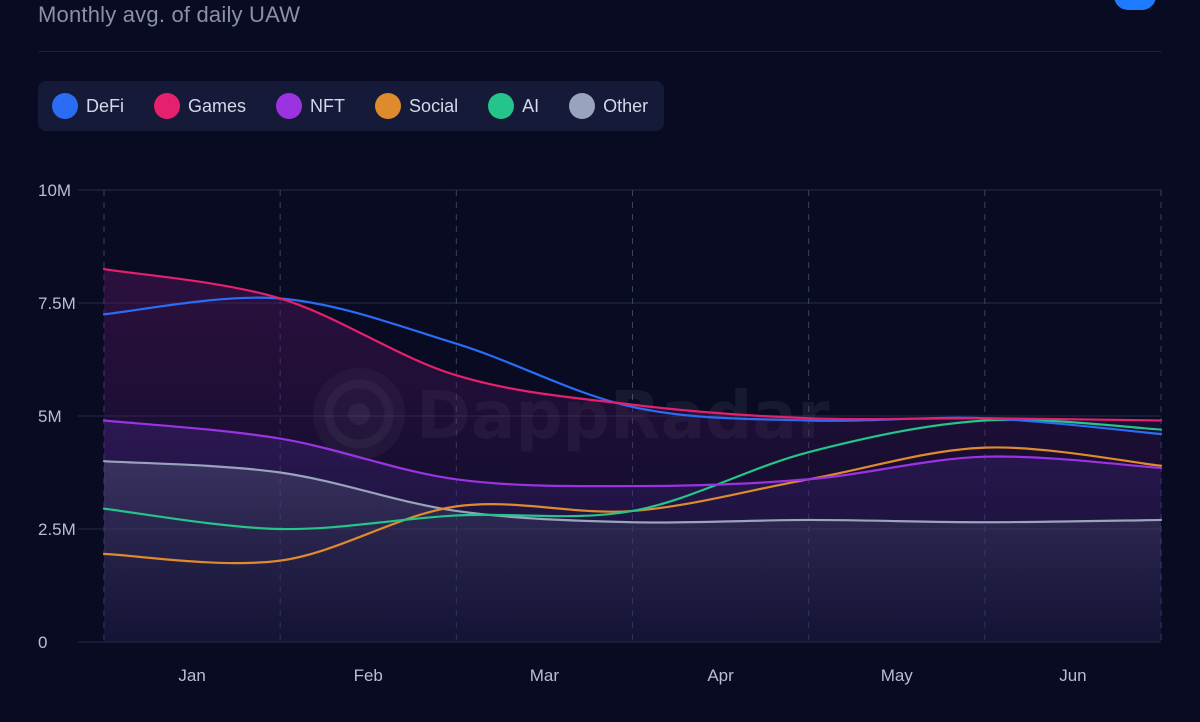 This screenshot has height=722, width=1200. I want to click on x-tick-label: Apr, so click(720, 675).